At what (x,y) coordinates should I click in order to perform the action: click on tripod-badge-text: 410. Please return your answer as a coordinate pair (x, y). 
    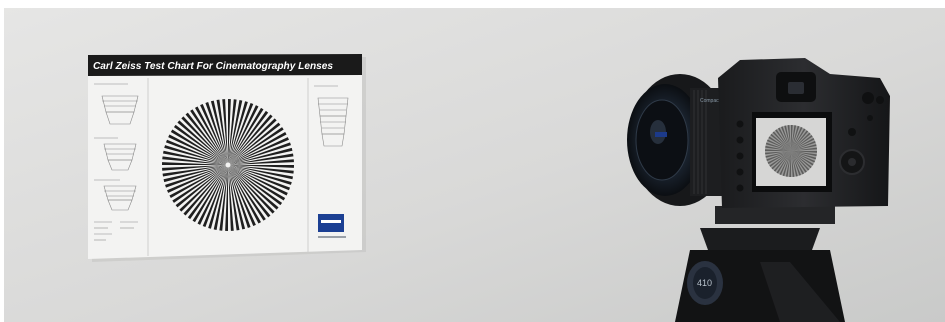
    Looking at the image, I should click on (704, 283).